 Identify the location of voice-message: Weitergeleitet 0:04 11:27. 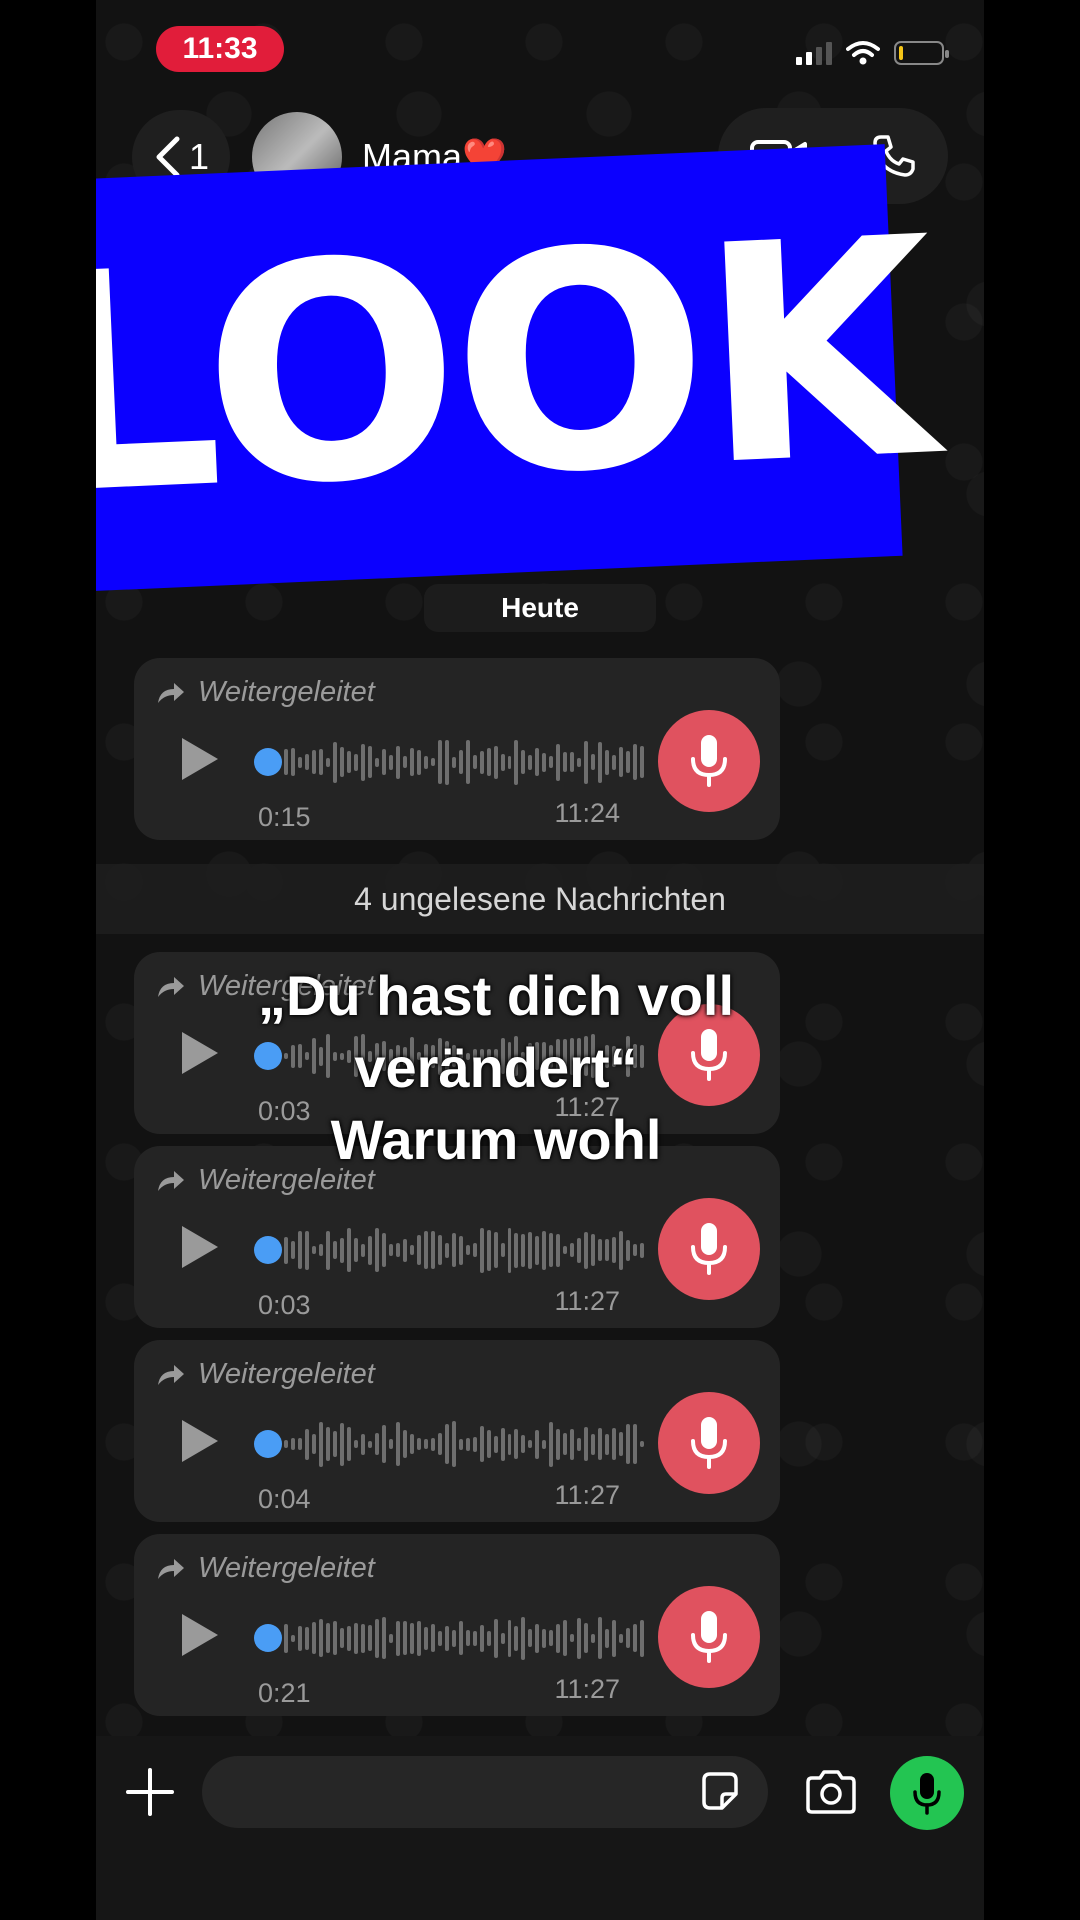
(457, 1431).